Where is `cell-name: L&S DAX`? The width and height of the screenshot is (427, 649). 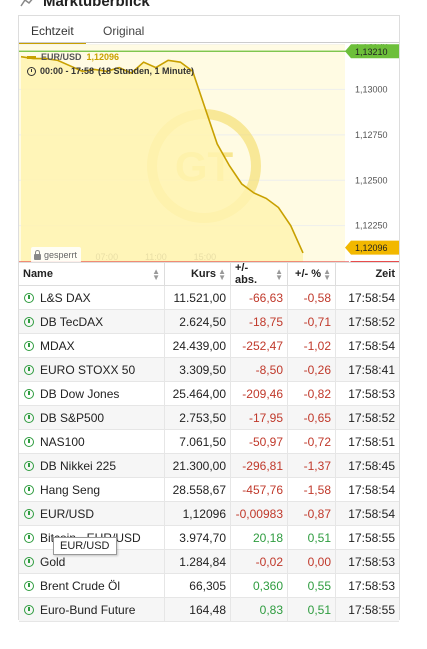 cell-name: L&S DAX is located at coordinates (92, 297).